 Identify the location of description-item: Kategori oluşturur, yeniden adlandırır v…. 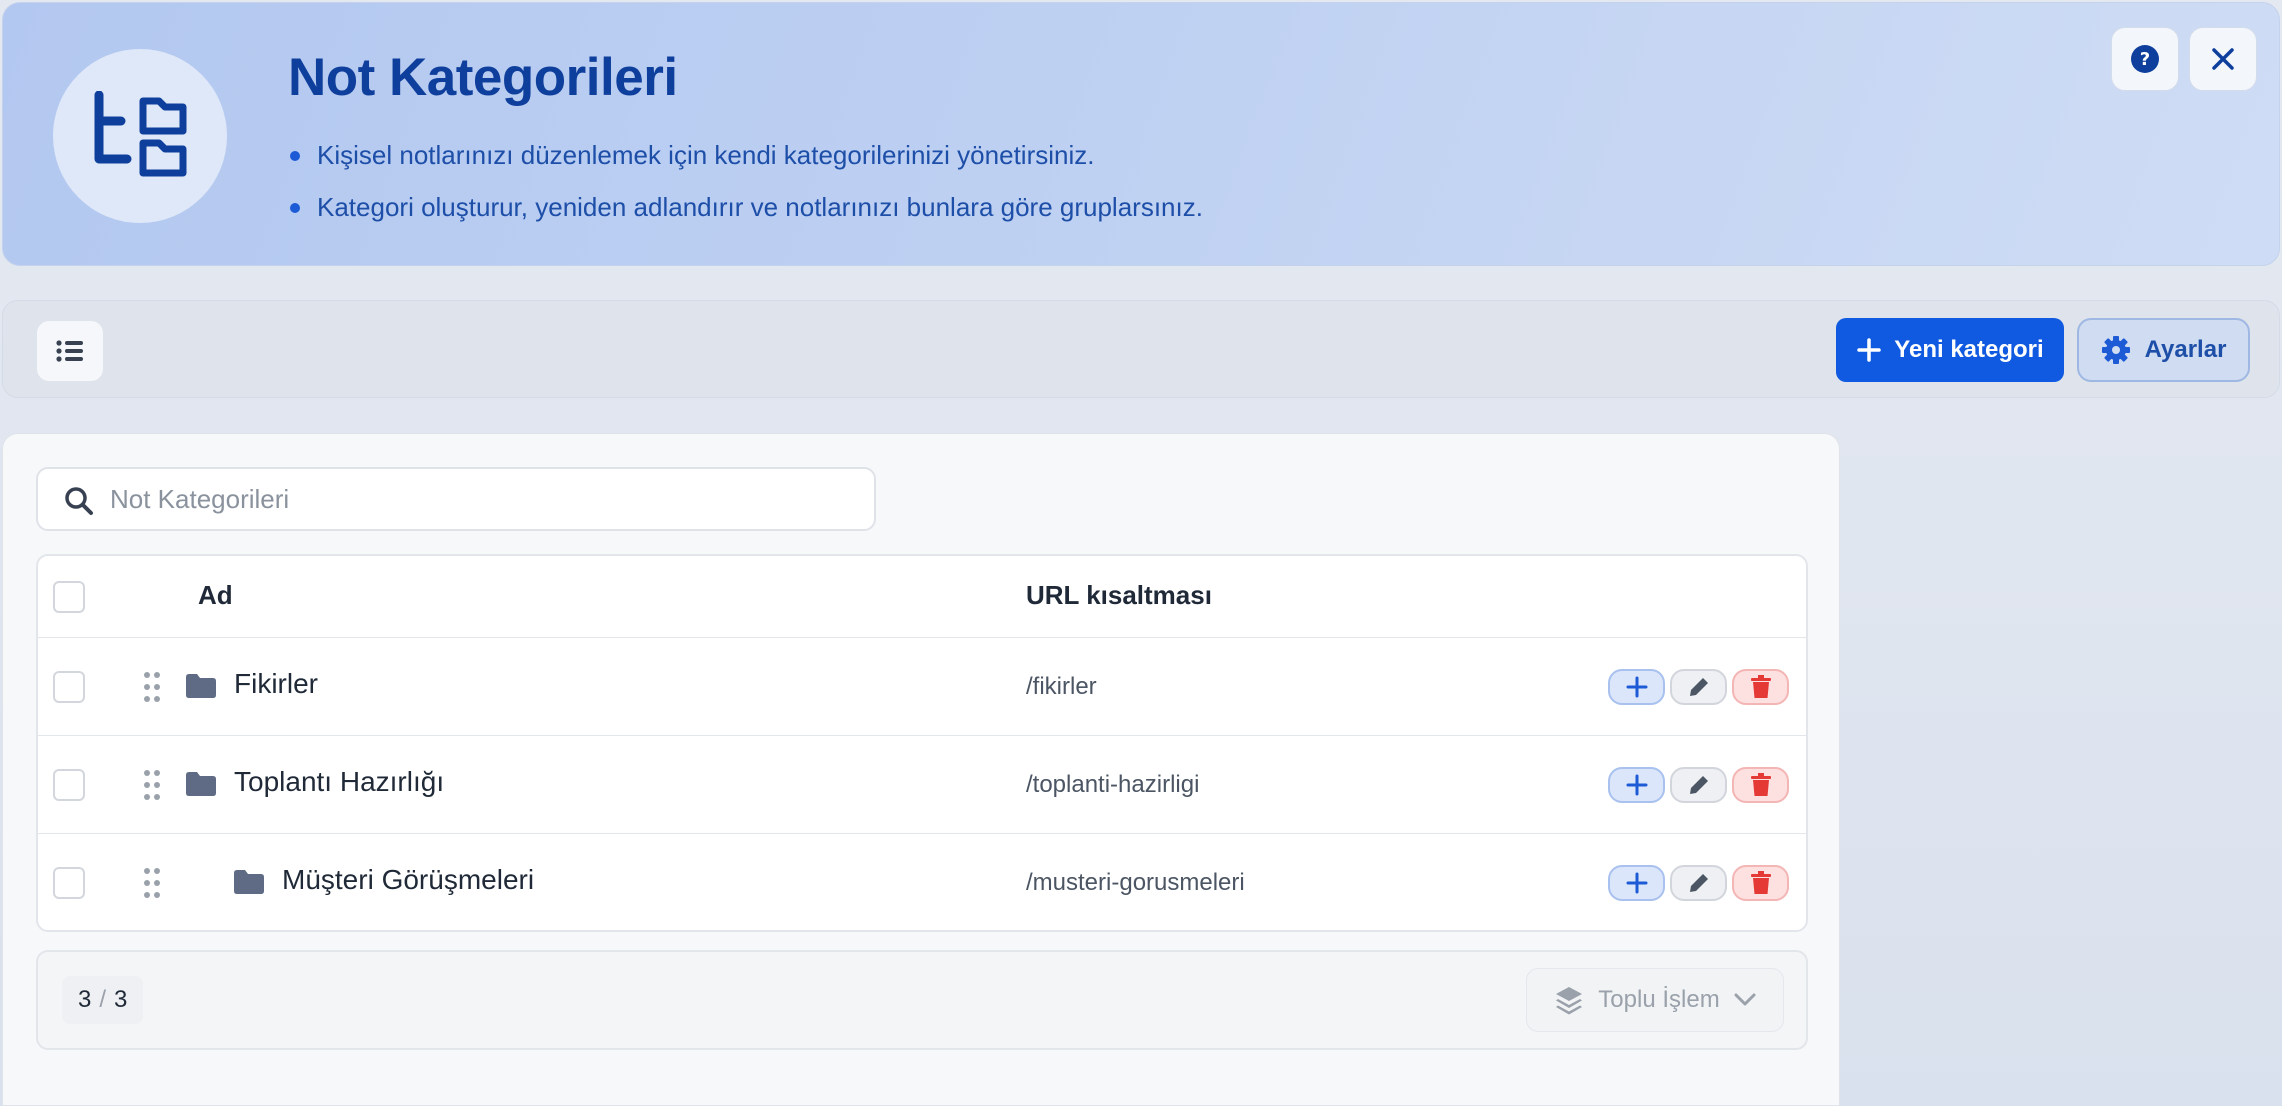
(745, 207).